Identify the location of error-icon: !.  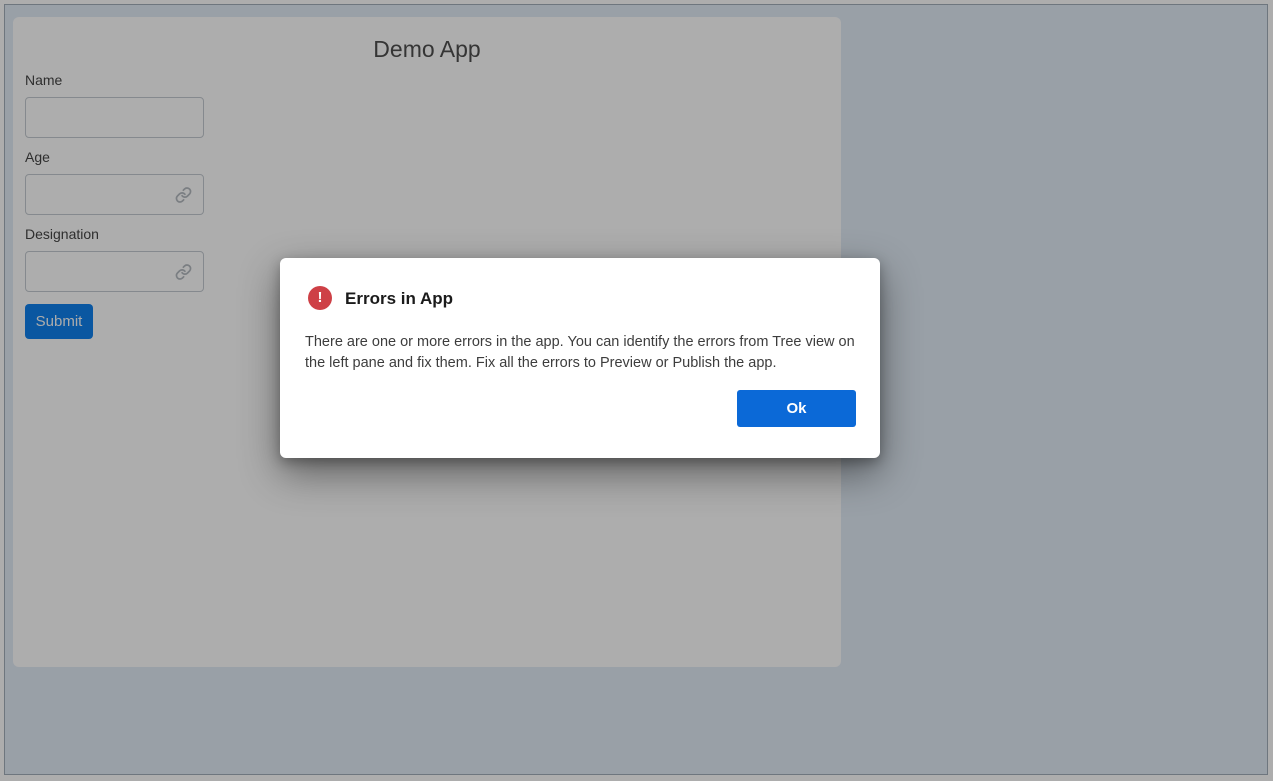
(320, 298).